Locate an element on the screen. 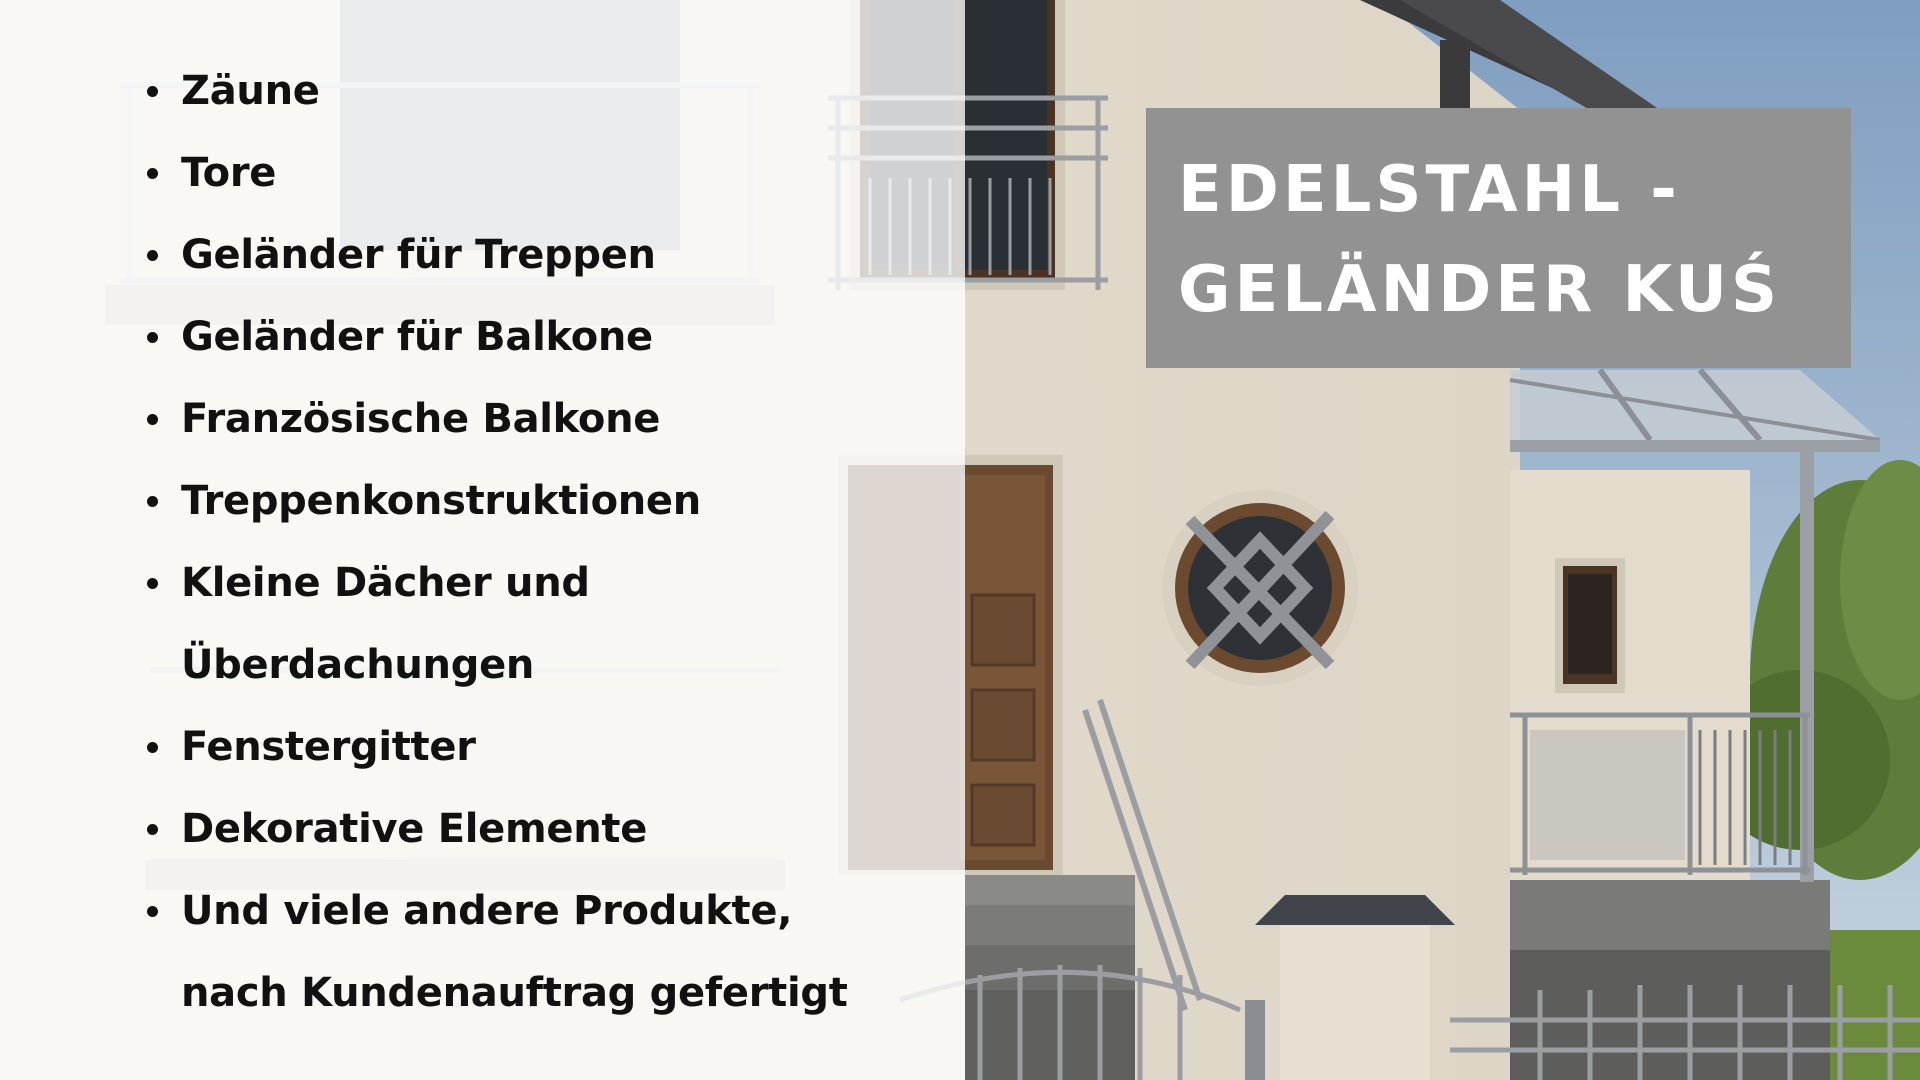  list-item: Tore is located at coordinates (542, 173).